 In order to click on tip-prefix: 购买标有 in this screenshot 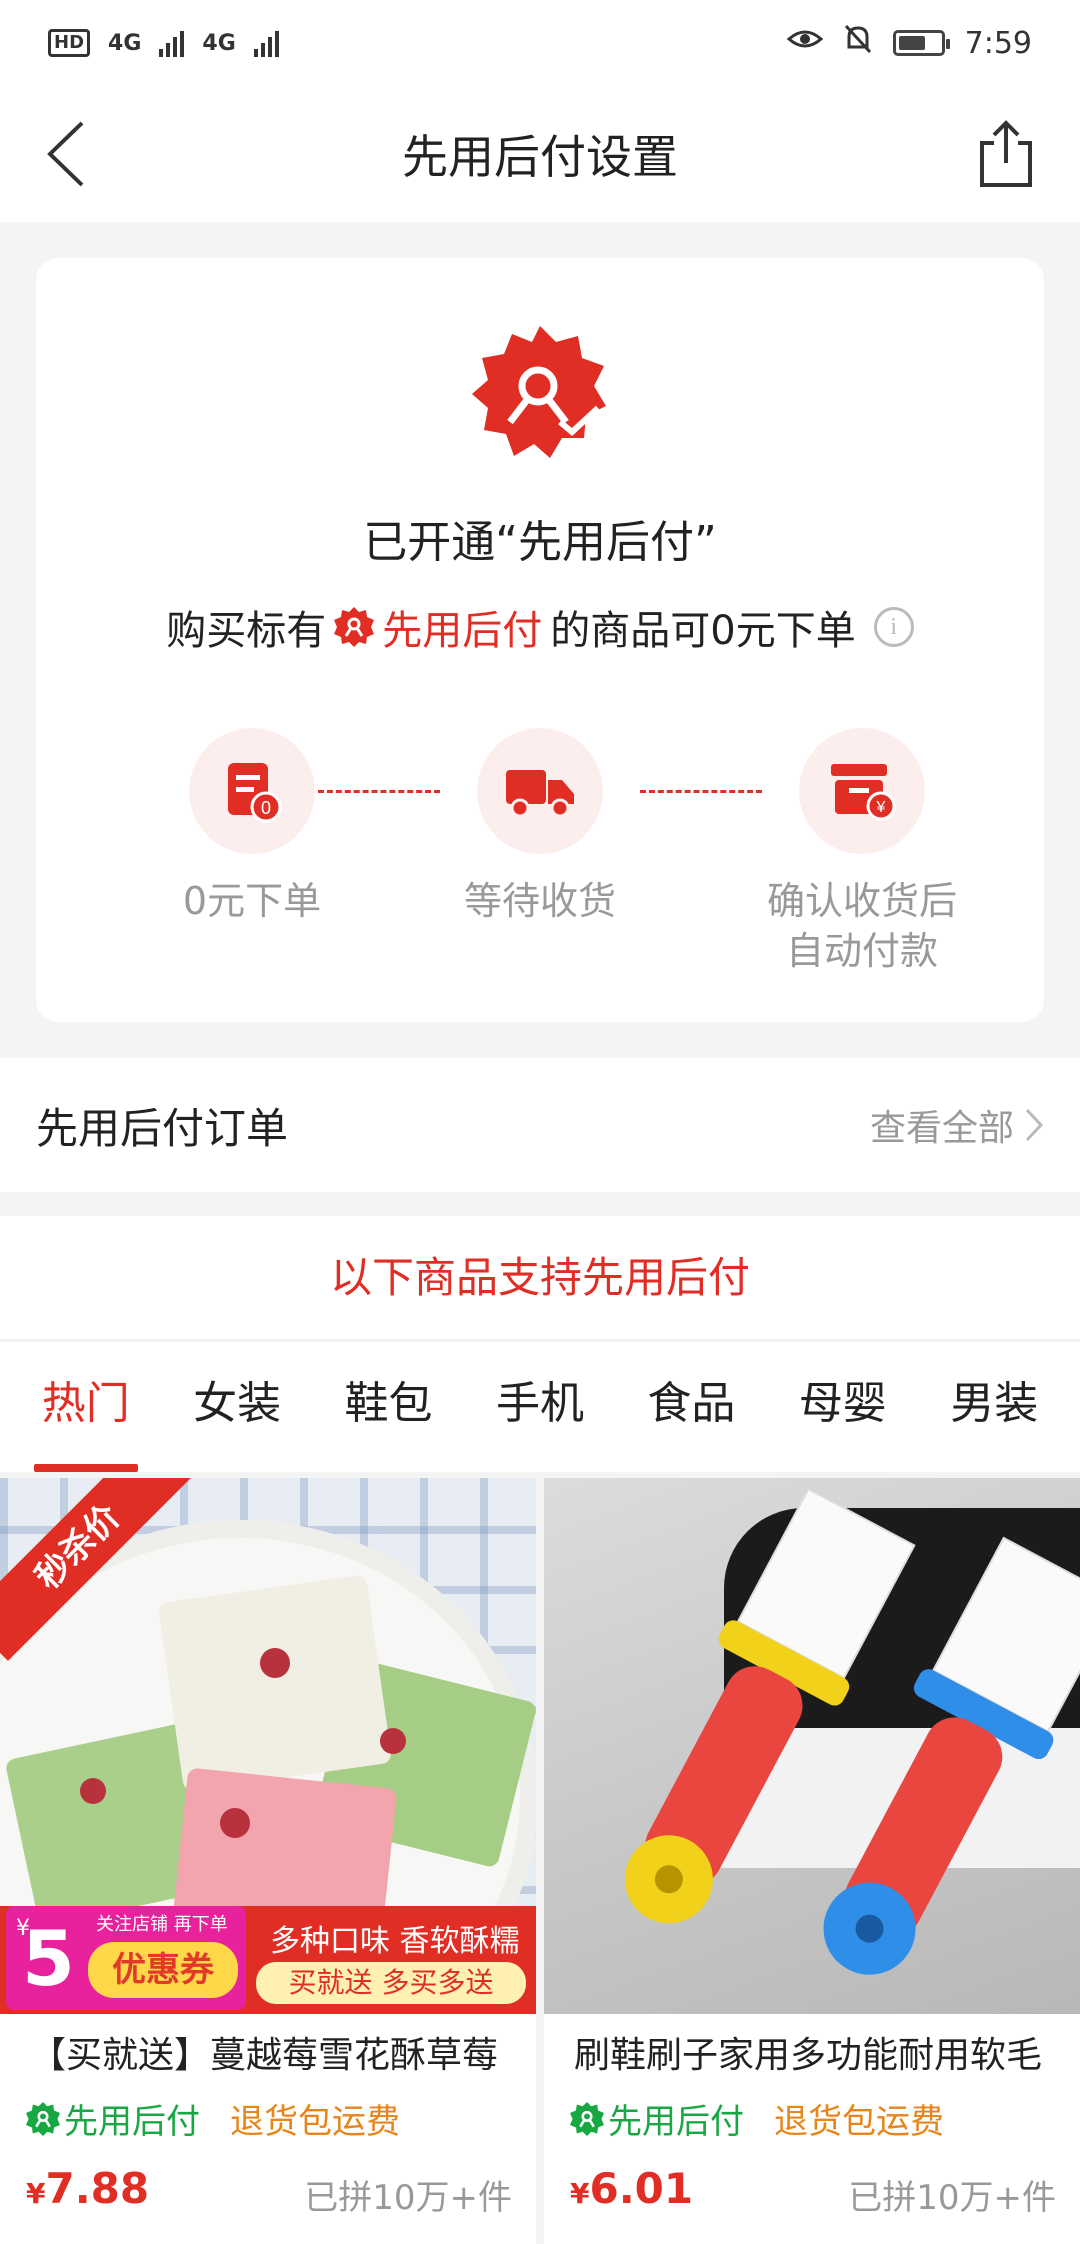, I will do `click(246, 631)`.